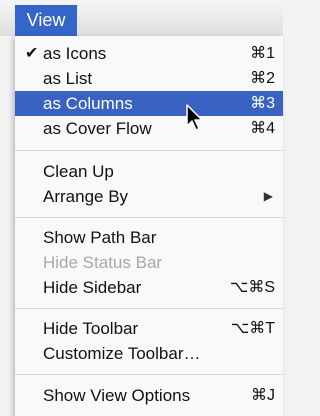 The width and height of the screenshot is (320, 416). What do you see at coordinates (262, 103) in the screenshot?
I see `menu-item-shortcut: ⌘3` at bounding box center [262, 103].